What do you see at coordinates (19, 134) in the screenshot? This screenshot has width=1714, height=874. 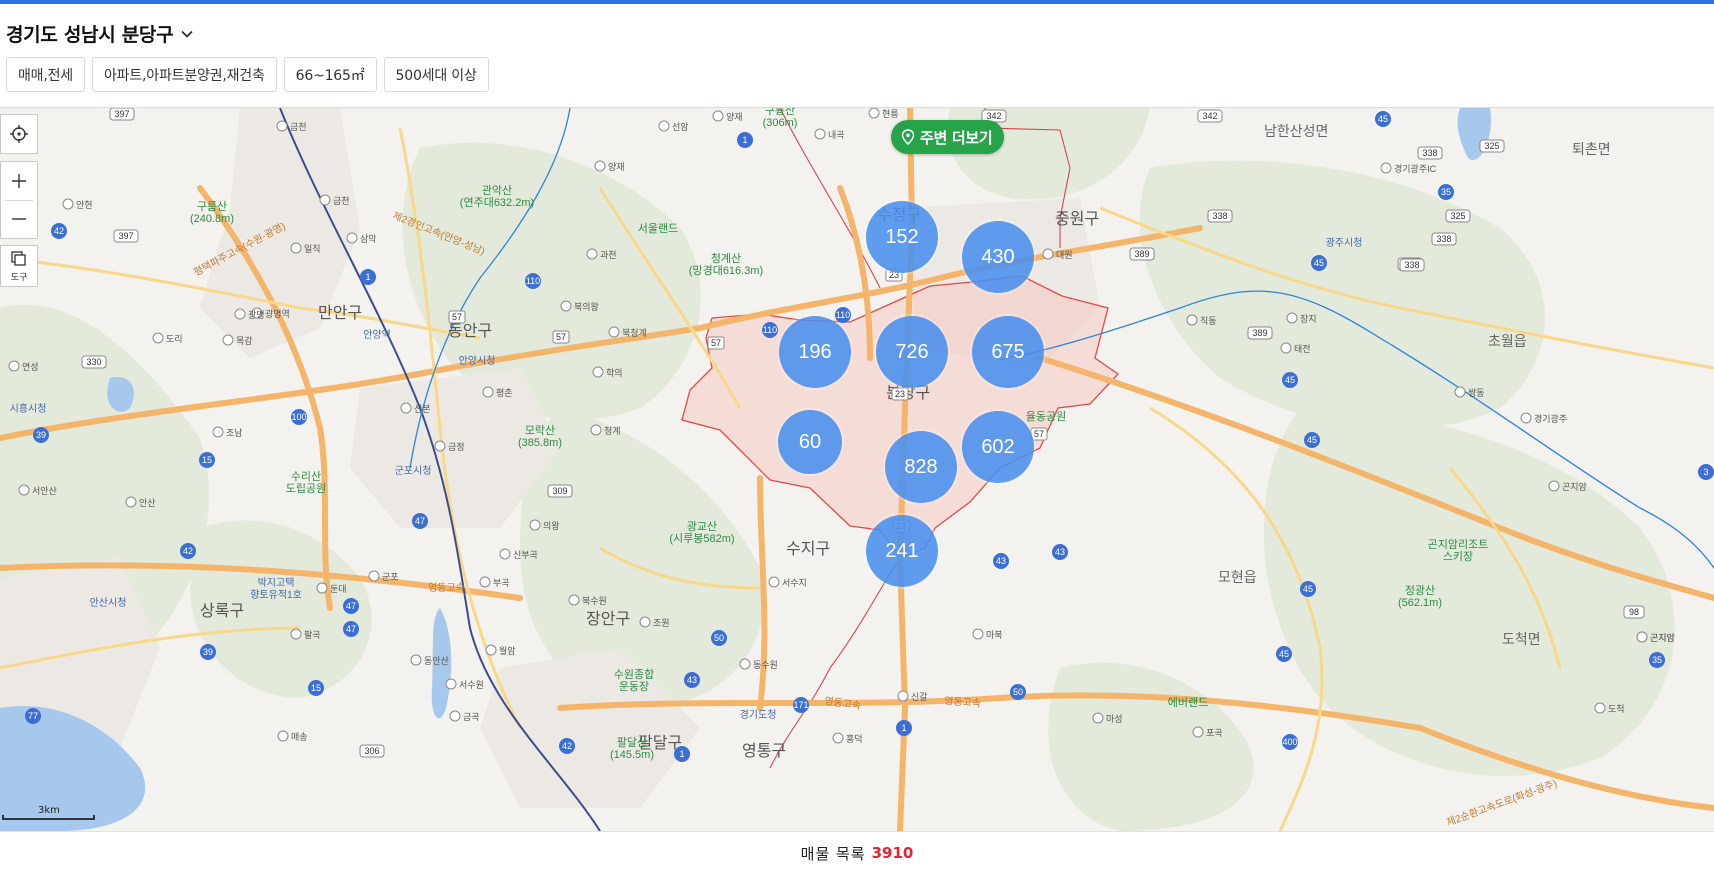 I see `locate-button` at bounding box center [19, 134].